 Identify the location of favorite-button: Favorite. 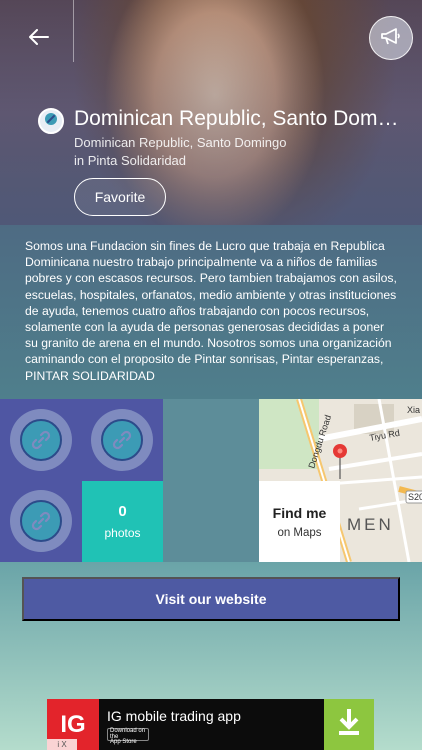
(120, 197).